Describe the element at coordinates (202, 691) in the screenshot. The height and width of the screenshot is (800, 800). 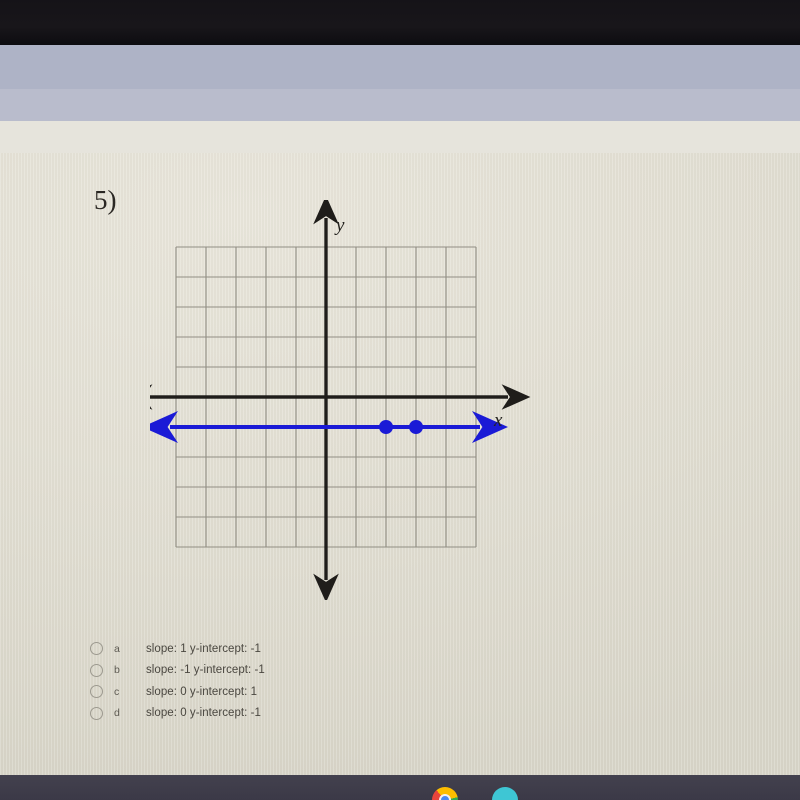
I see `choice-text: slope: 0 y-intercept: 1` at that location.